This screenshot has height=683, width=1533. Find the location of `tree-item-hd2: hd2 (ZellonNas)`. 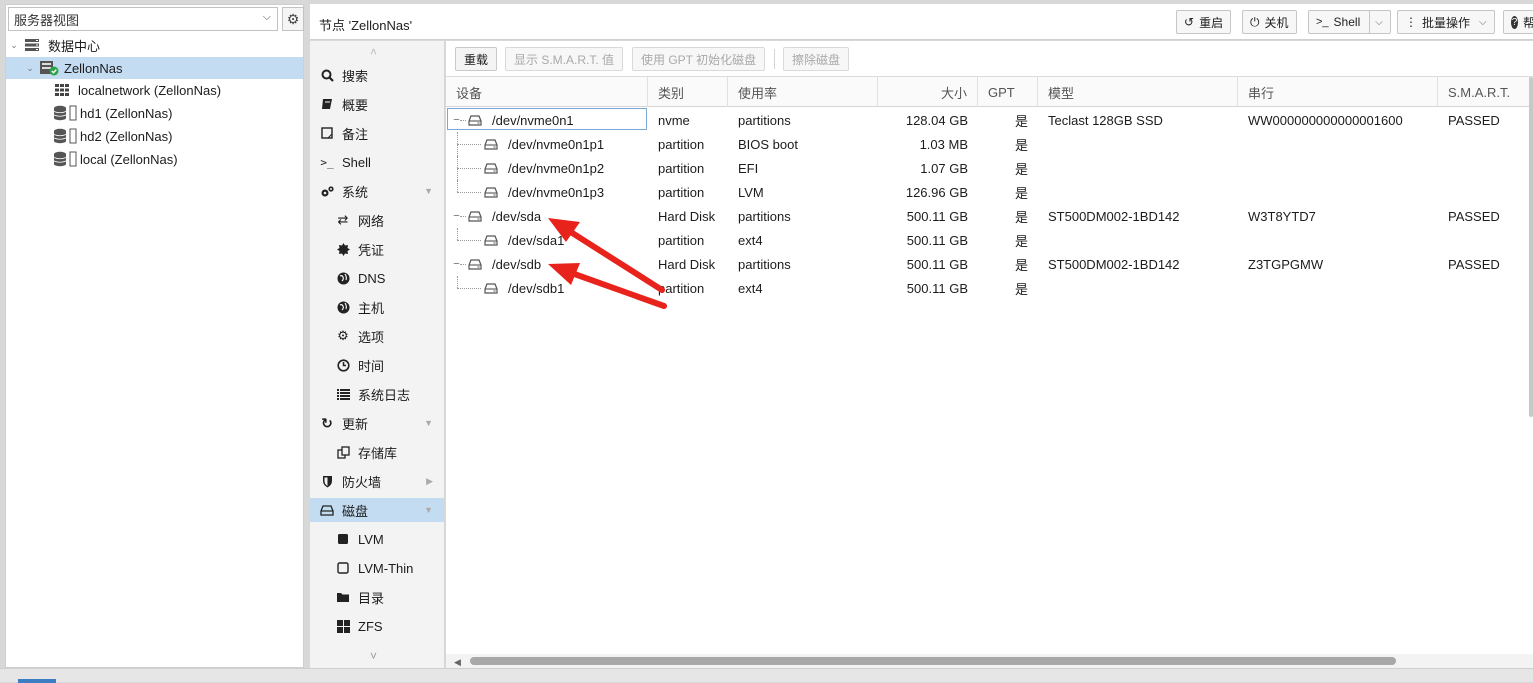

tree-item-hd2: hd2 (ZellonNas) is located at coordinates (154, 136).